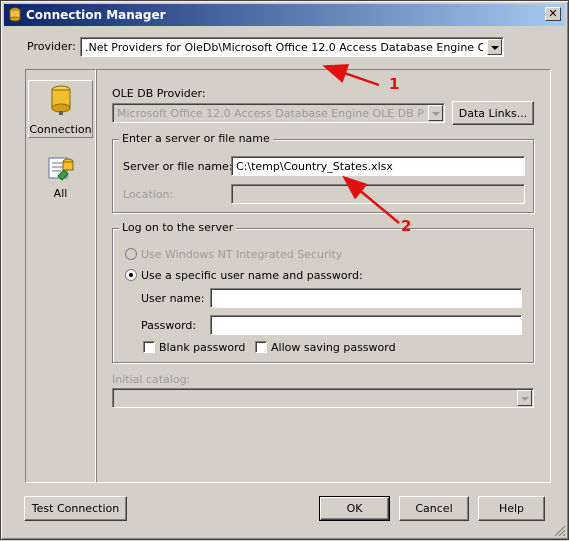 This screenshot has width=569, height=541. What do you see at coordinates (406, 226) in the screenshot?
I see `annotation-number-2: 2` at bounding box center [406, 226].